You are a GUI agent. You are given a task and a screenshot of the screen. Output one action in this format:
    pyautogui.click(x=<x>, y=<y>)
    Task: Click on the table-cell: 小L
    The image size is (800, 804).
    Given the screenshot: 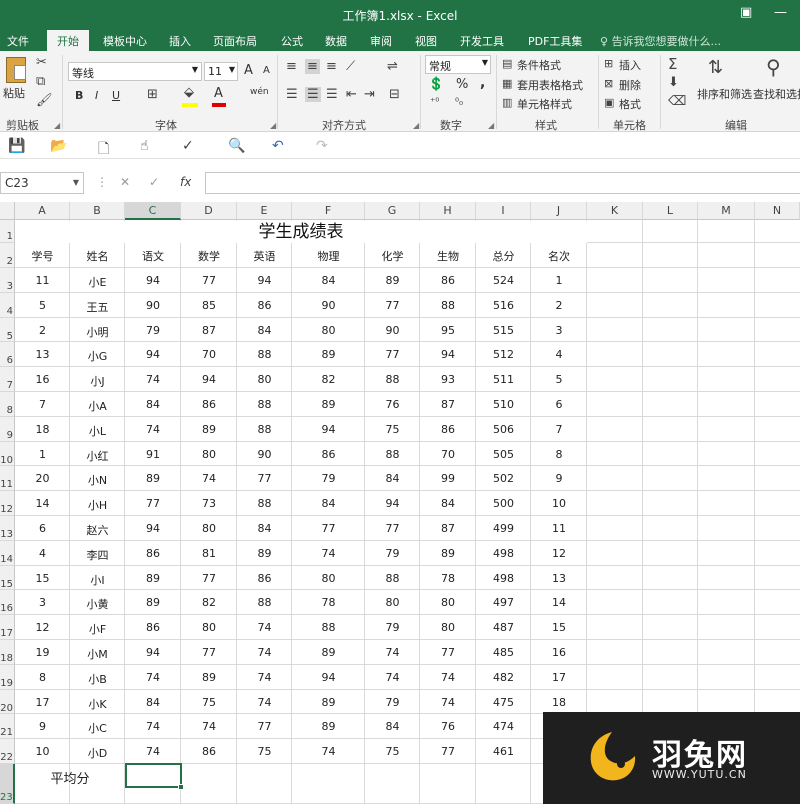 What is the action you would take?
    pyautogui.click(x=97, y=431)
    